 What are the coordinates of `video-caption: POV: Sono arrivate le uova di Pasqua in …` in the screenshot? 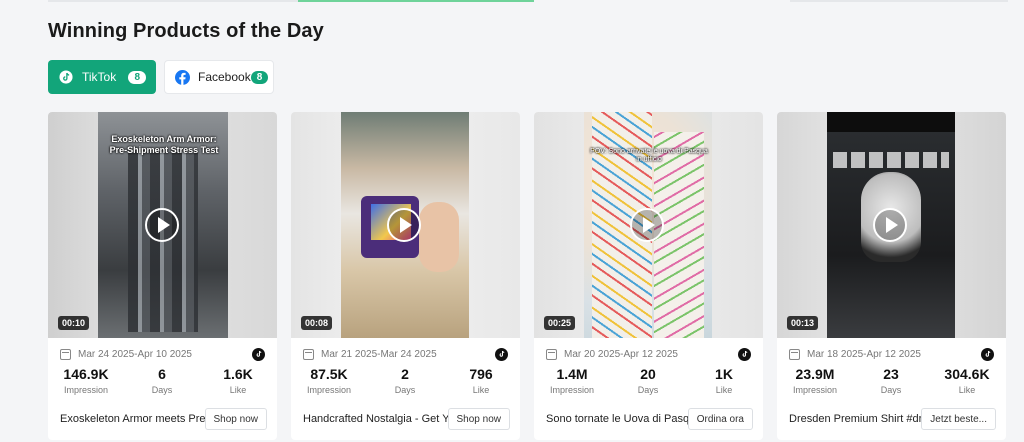 It's located at (649, 156).